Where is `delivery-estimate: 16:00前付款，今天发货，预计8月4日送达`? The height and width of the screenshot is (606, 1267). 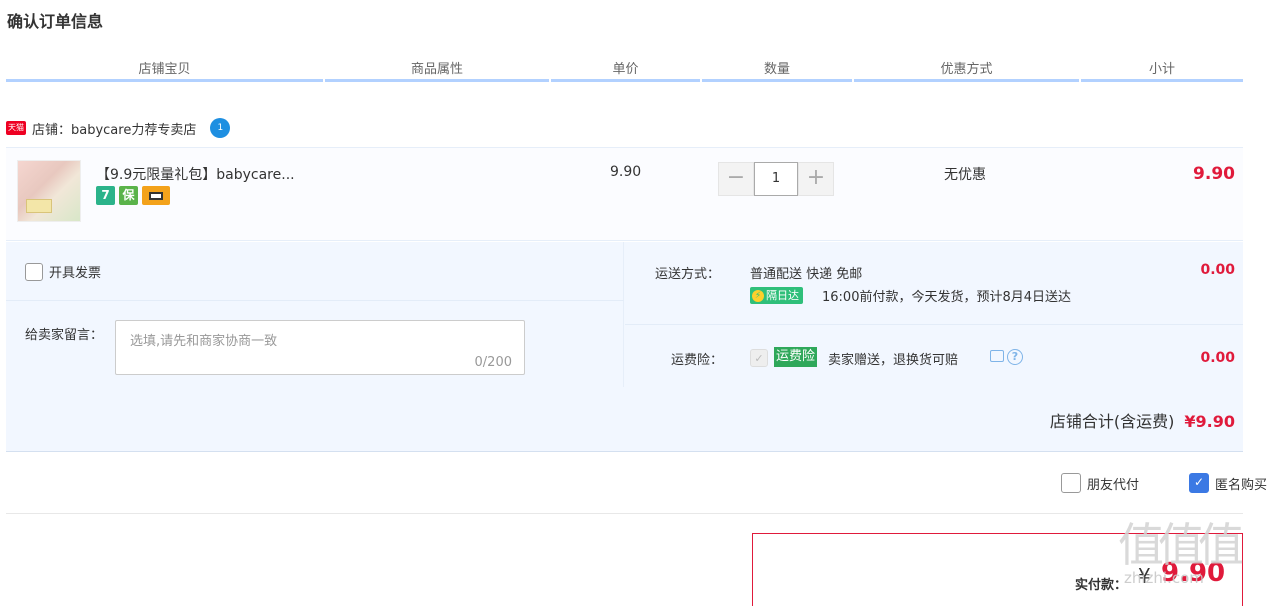 delivery-estimate: 16:00前付款，今天发货，预计8月4日送达 is located at coordinates (947, 297).